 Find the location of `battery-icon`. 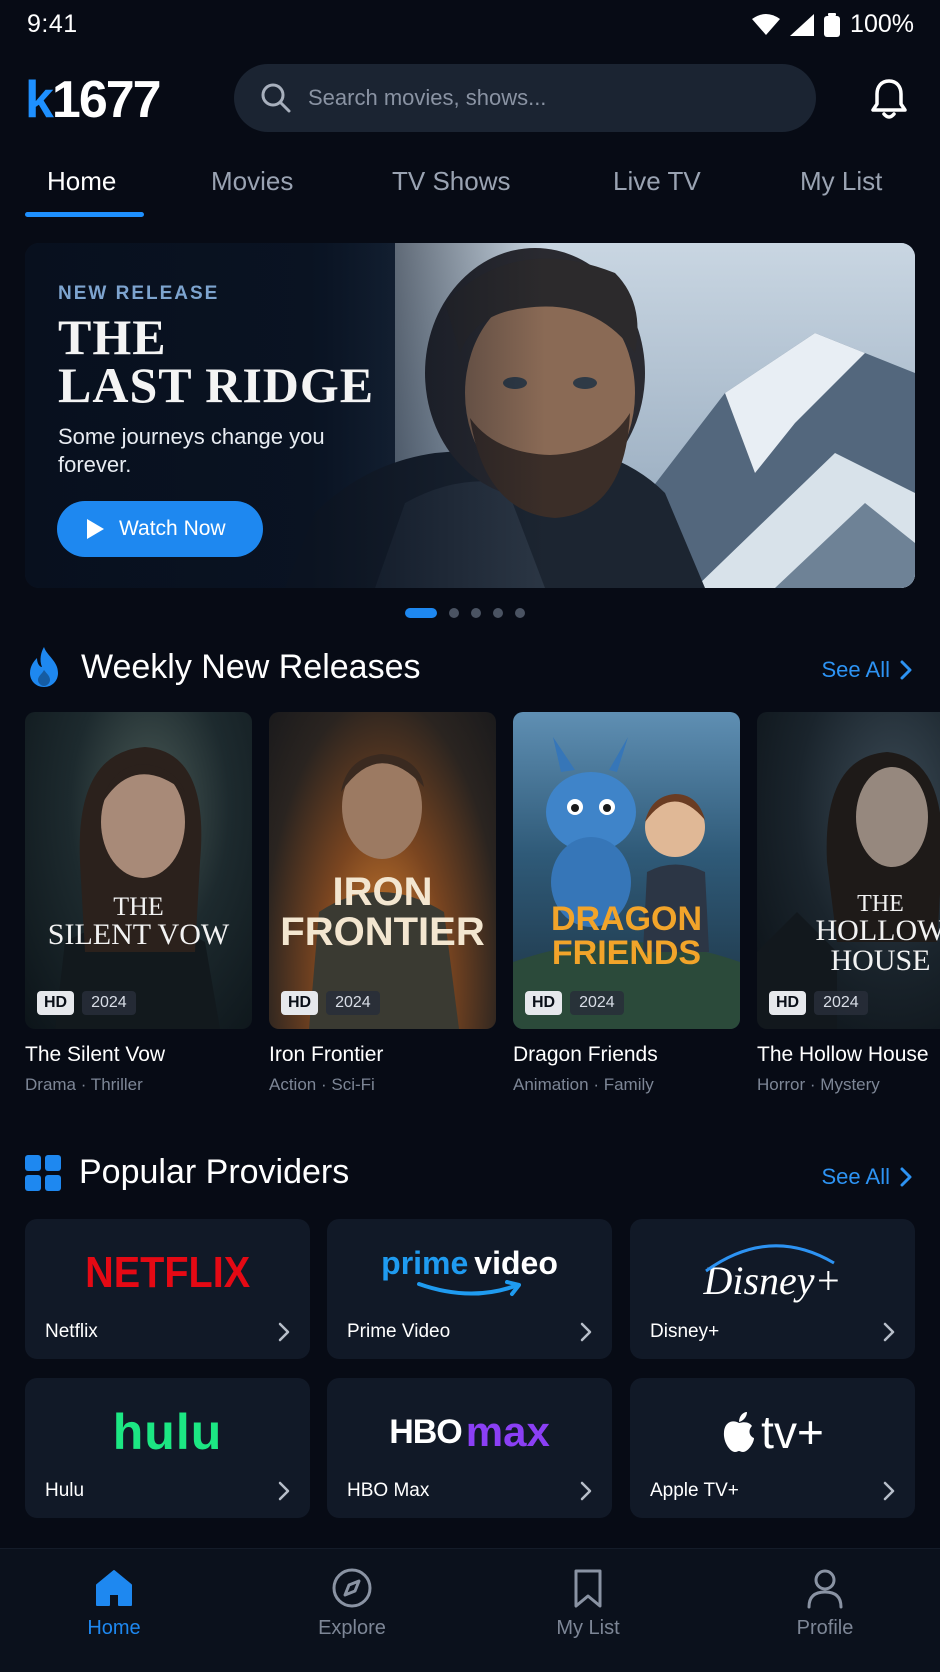

battery-icon is located at coordinates (832, 24).